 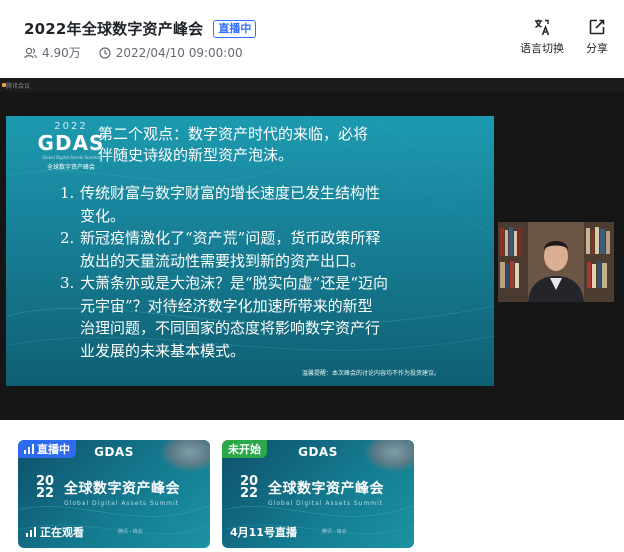 What do you see at coordinates (163, 350) in the screenshot?
I see `slide-point-line: 业发展的未来基本模式。` at bounding box center [163, 350].